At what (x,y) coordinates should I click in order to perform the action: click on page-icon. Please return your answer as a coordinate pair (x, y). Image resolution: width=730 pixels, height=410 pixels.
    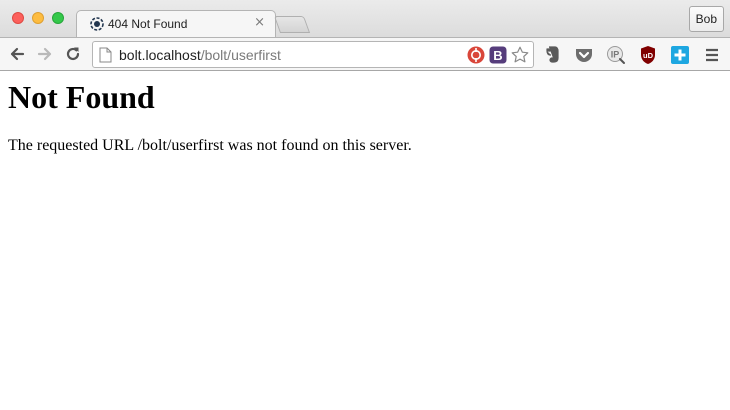
    Looking at the image, I should click on (105, 55).